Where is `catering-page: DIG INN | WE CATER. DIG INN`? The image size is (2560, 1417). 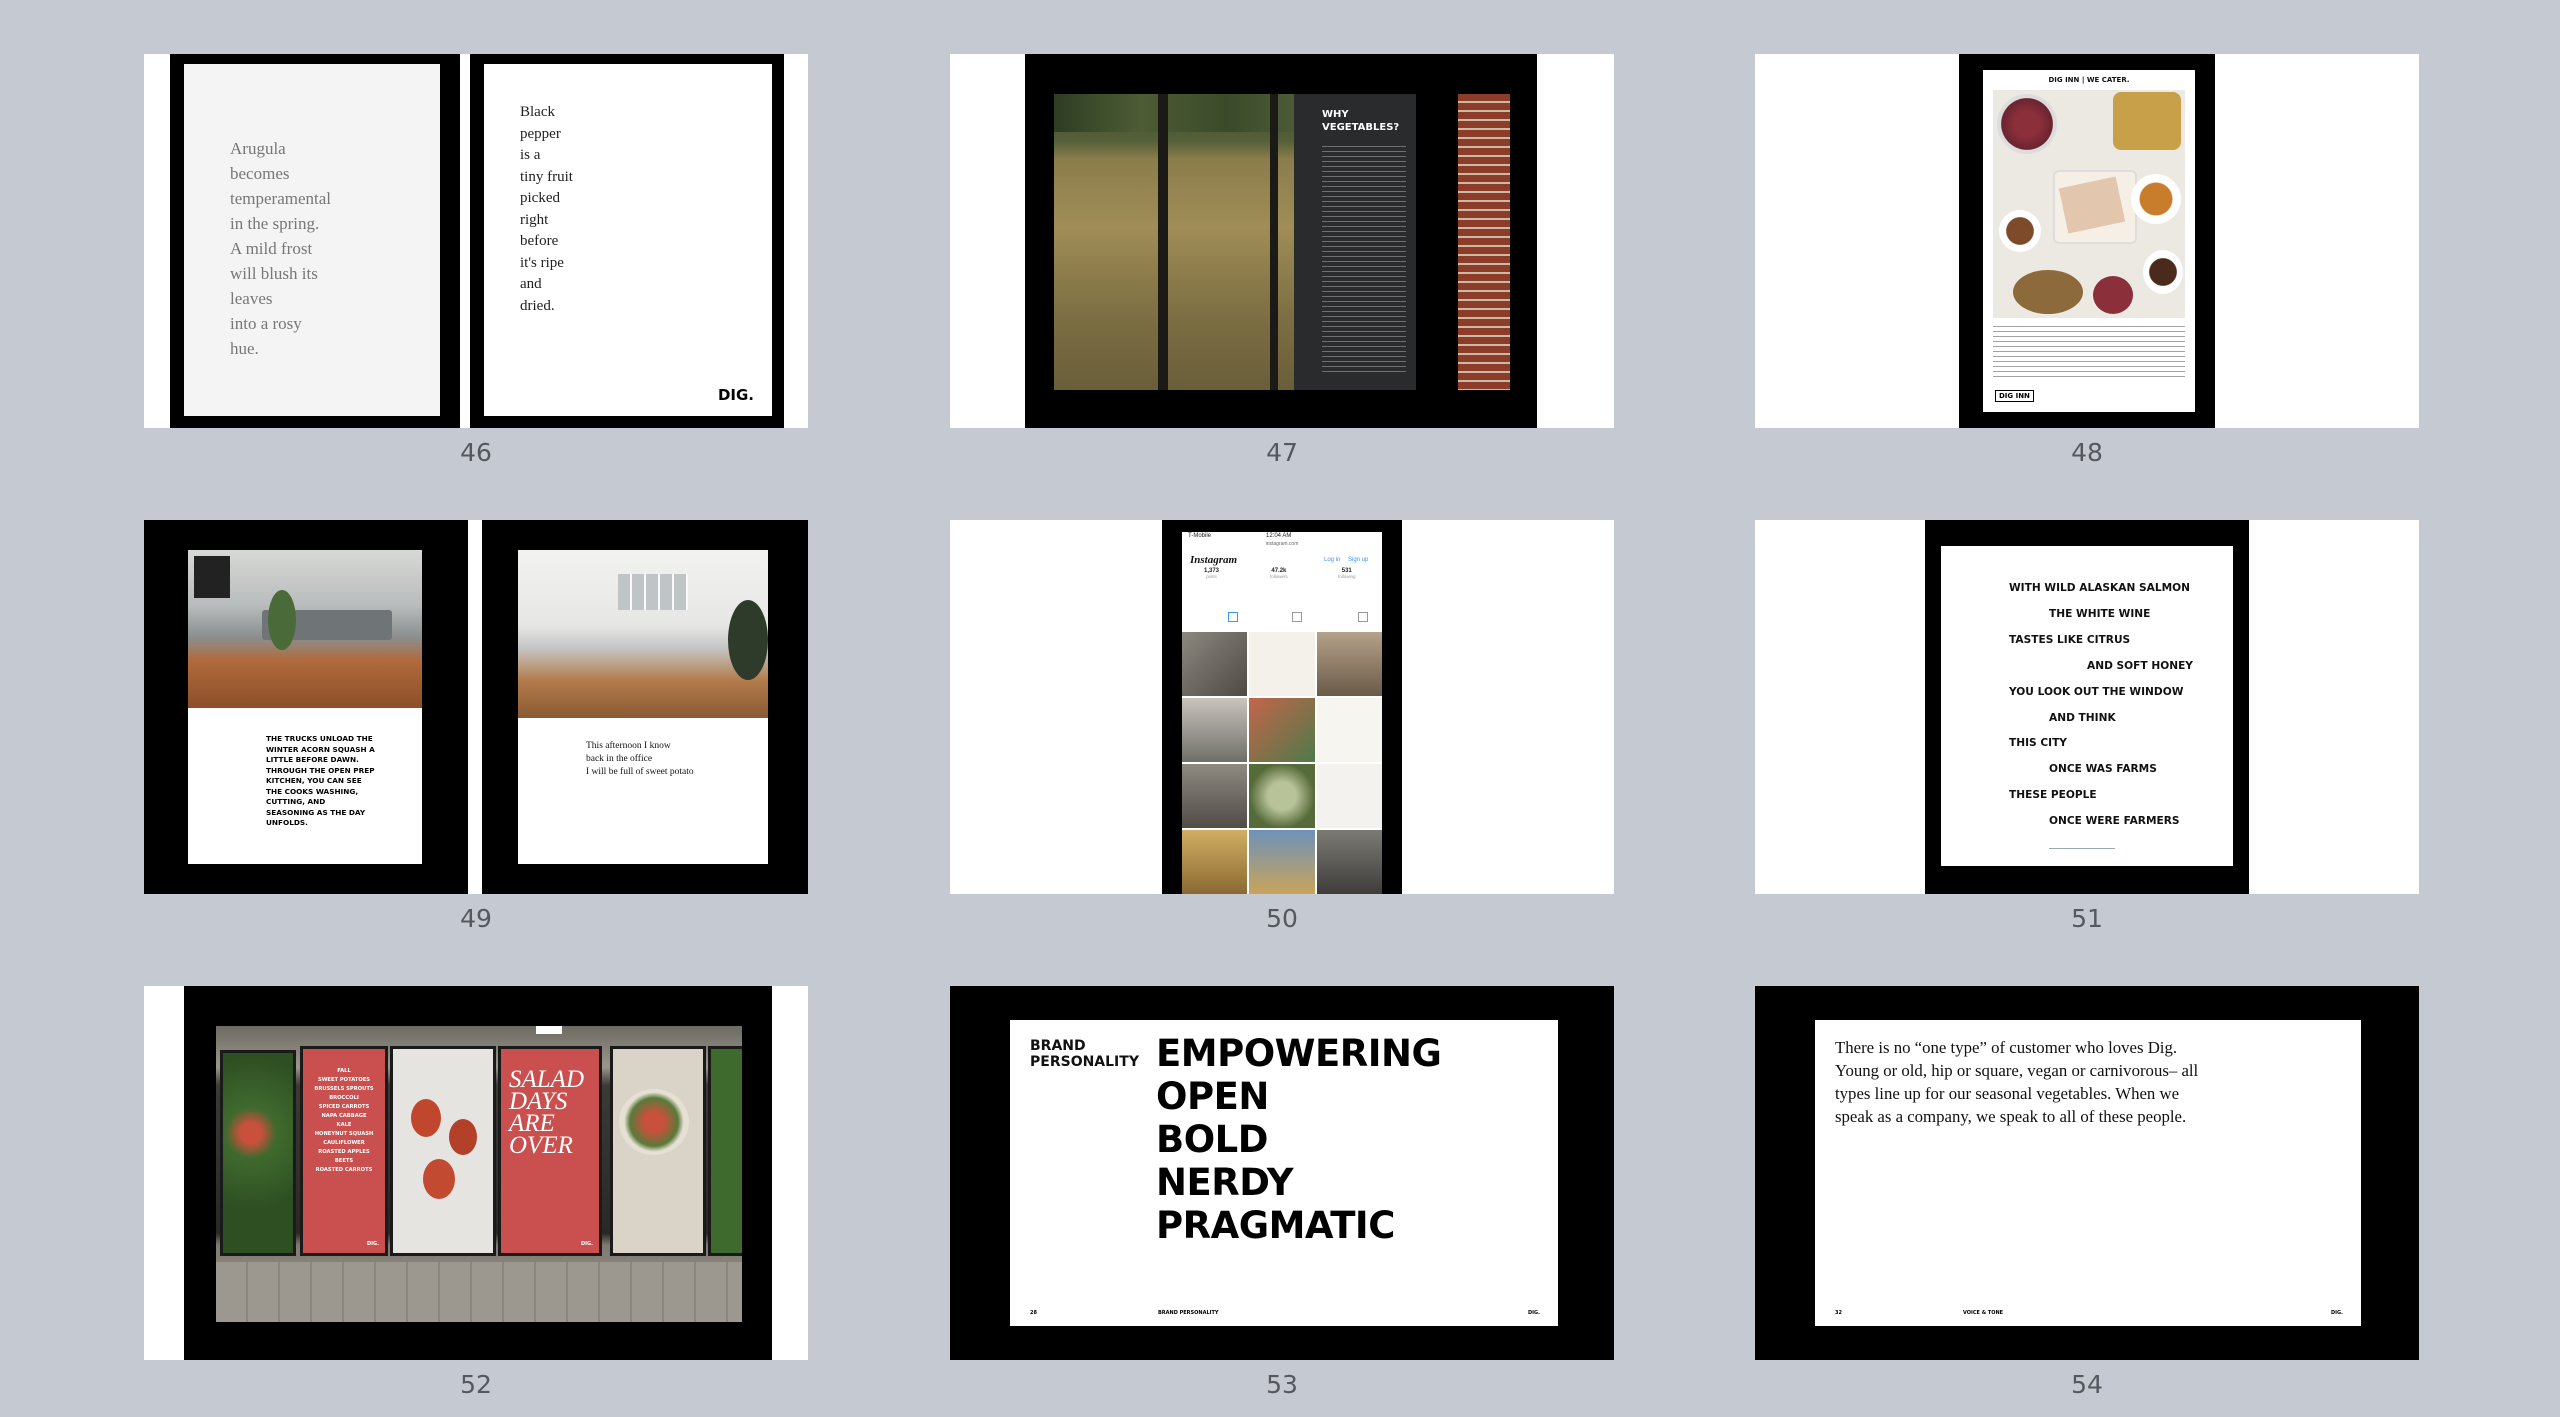
catering-page: DIG INN | WE CATER. DIG INN is located at coordinates (2089, 241).